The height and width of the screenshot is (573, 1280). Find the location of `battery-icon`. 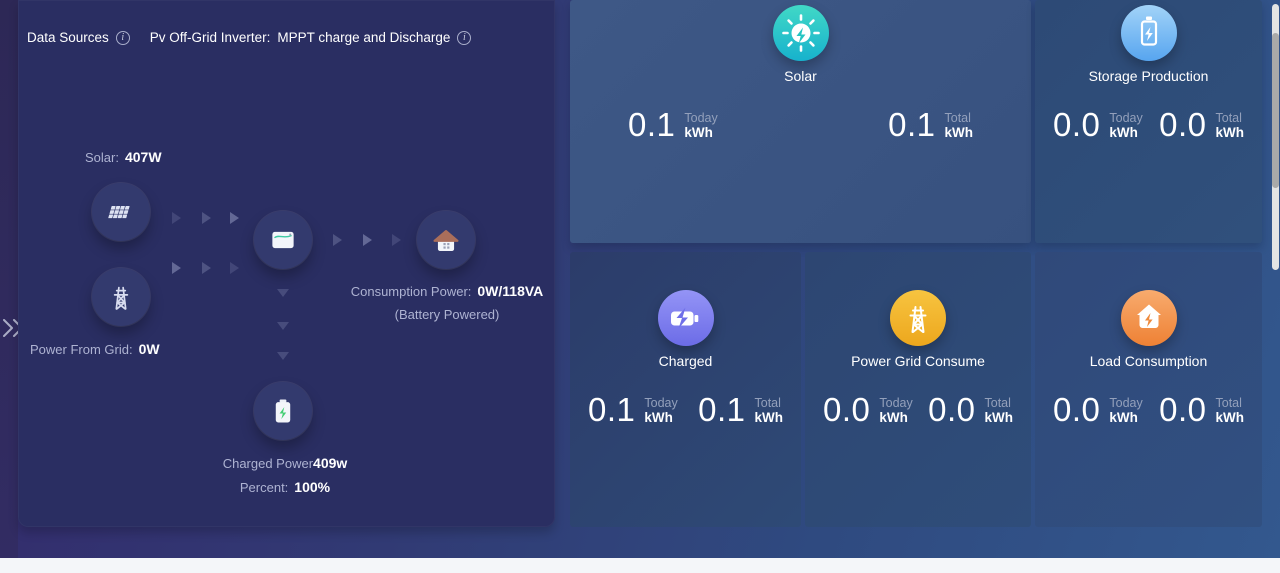

battery-icon is located at coordinates (283, 411).